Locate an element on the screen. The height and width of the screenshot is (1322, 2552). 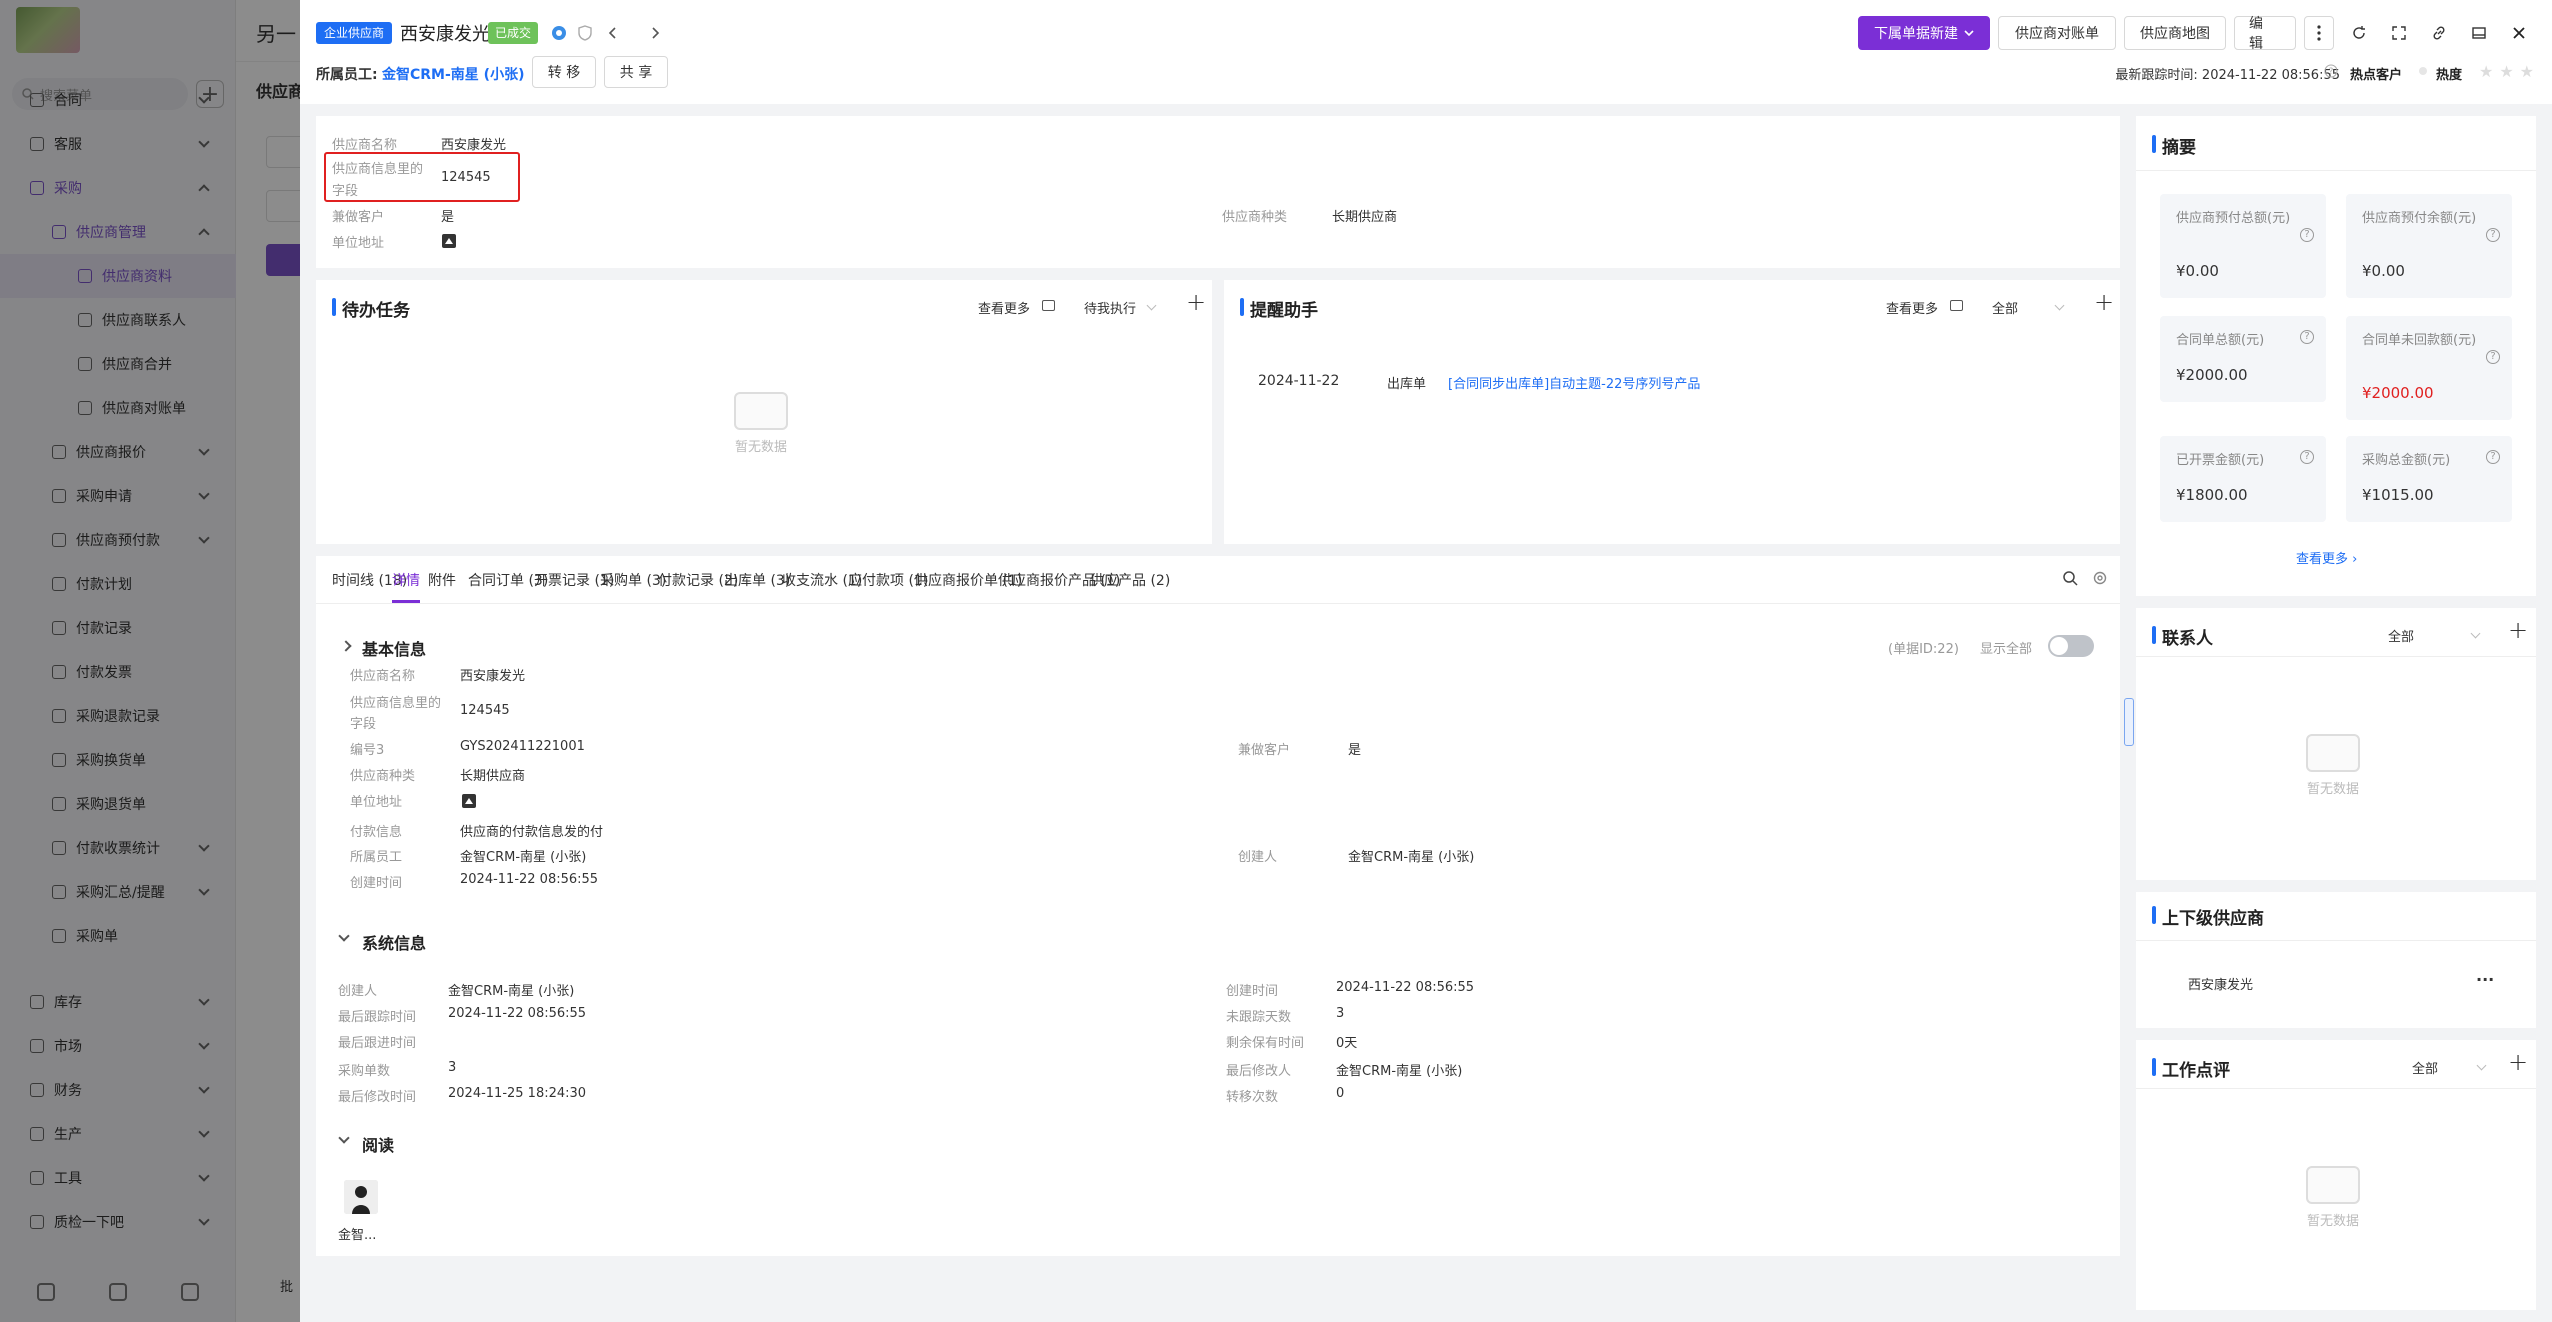
tab: 采购单 (3) is located at coordinates (633, 580).